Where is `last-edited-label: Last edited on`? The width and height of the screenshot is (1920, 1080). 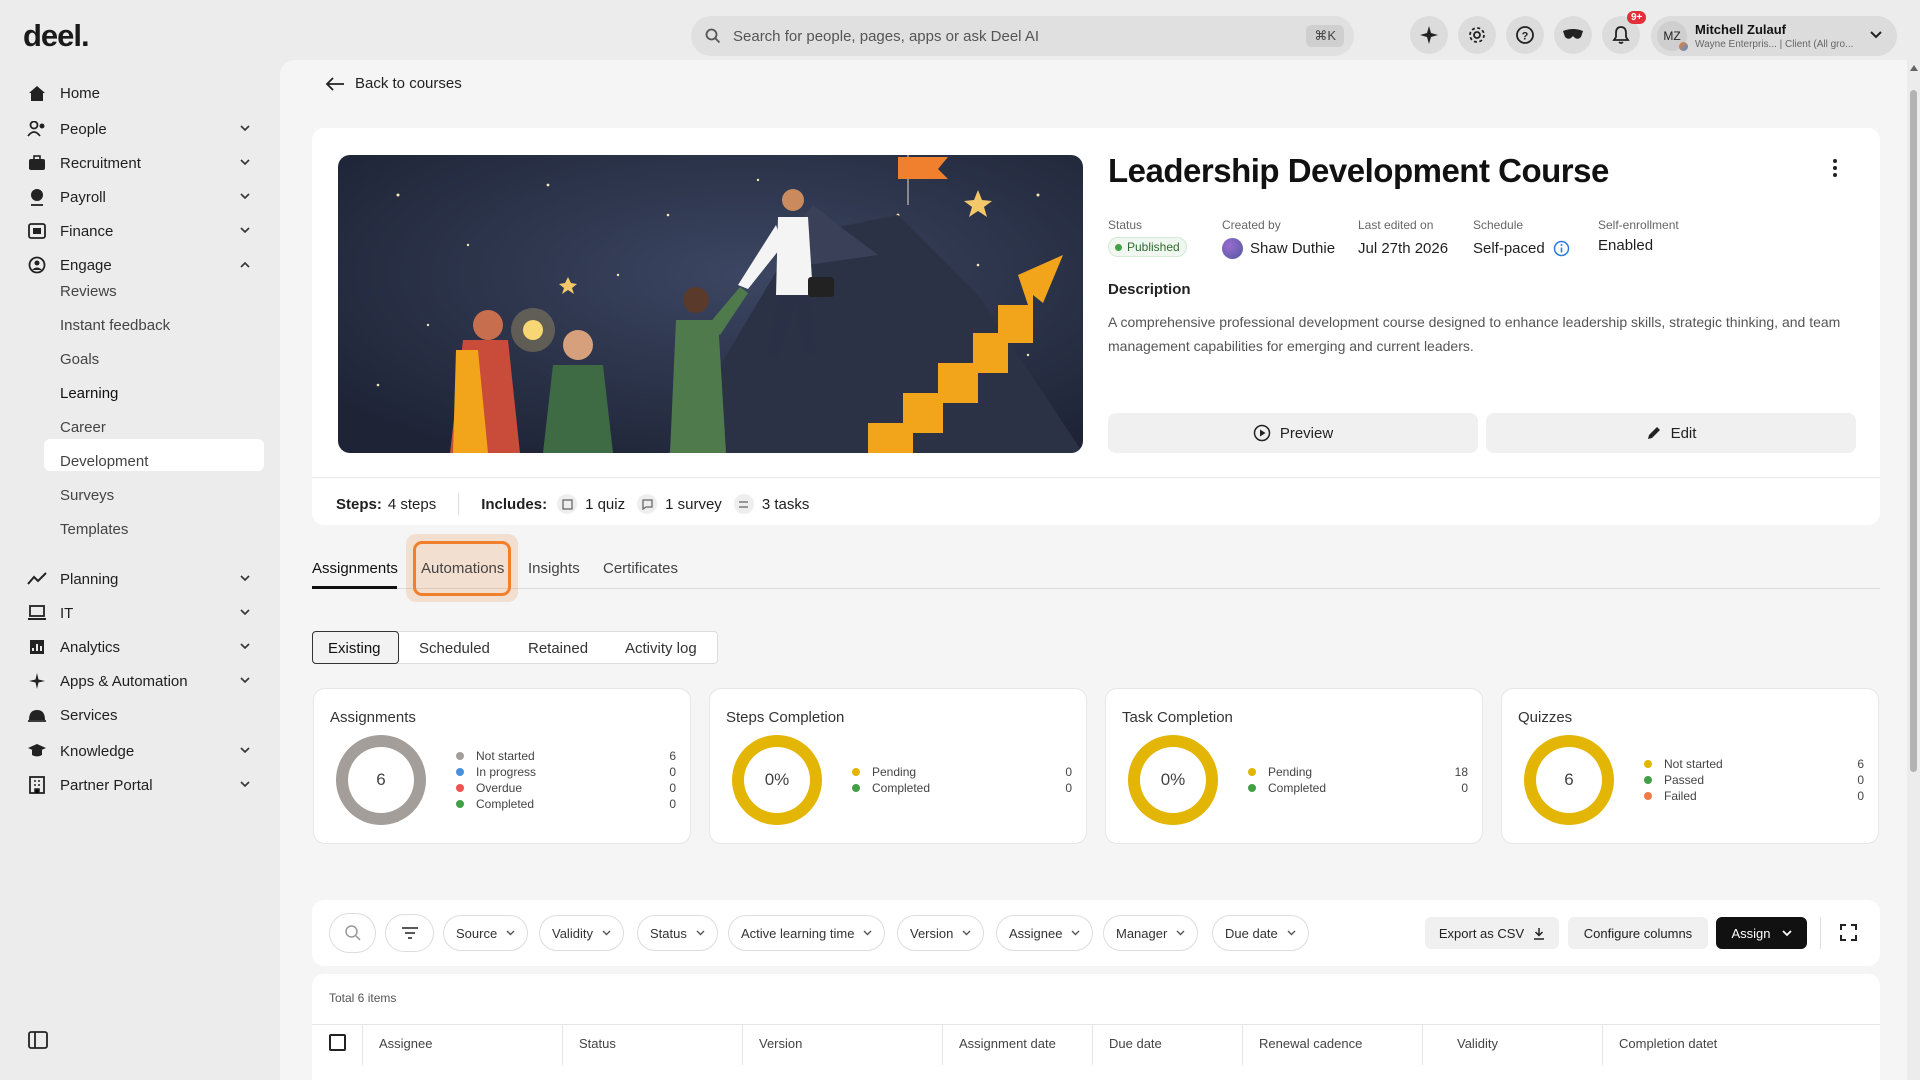 last-edited-label: Last edited on is located at coordinates (1396, 225).